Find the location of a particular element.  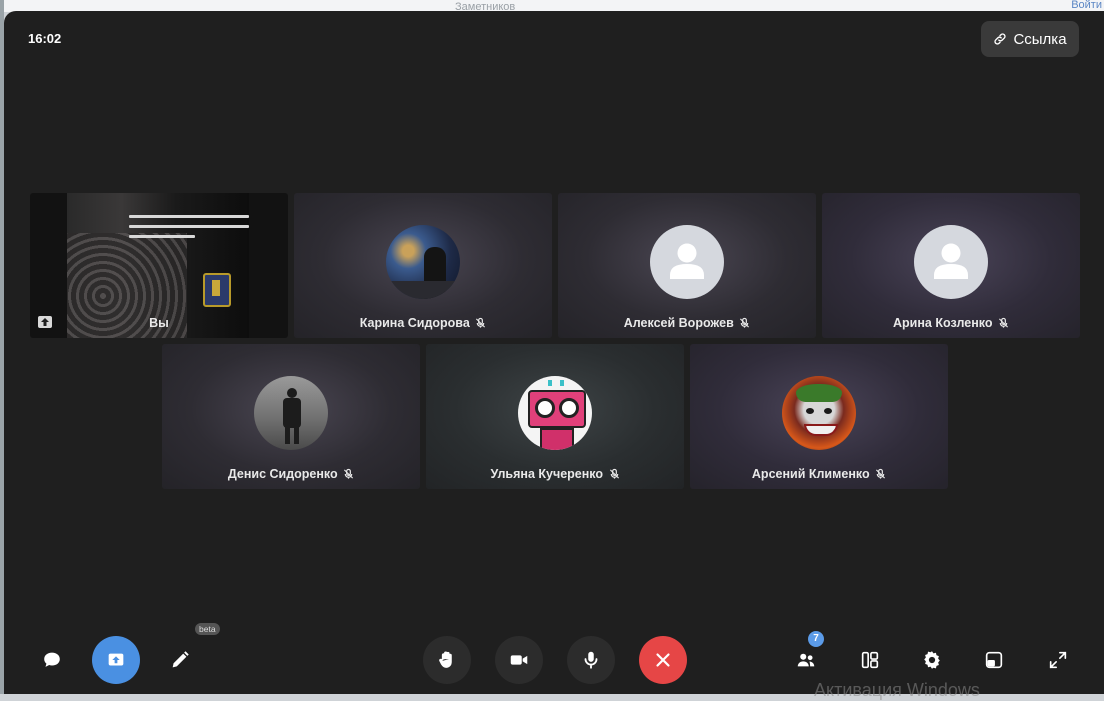

microphone-button is located at coordinates (591, 660).